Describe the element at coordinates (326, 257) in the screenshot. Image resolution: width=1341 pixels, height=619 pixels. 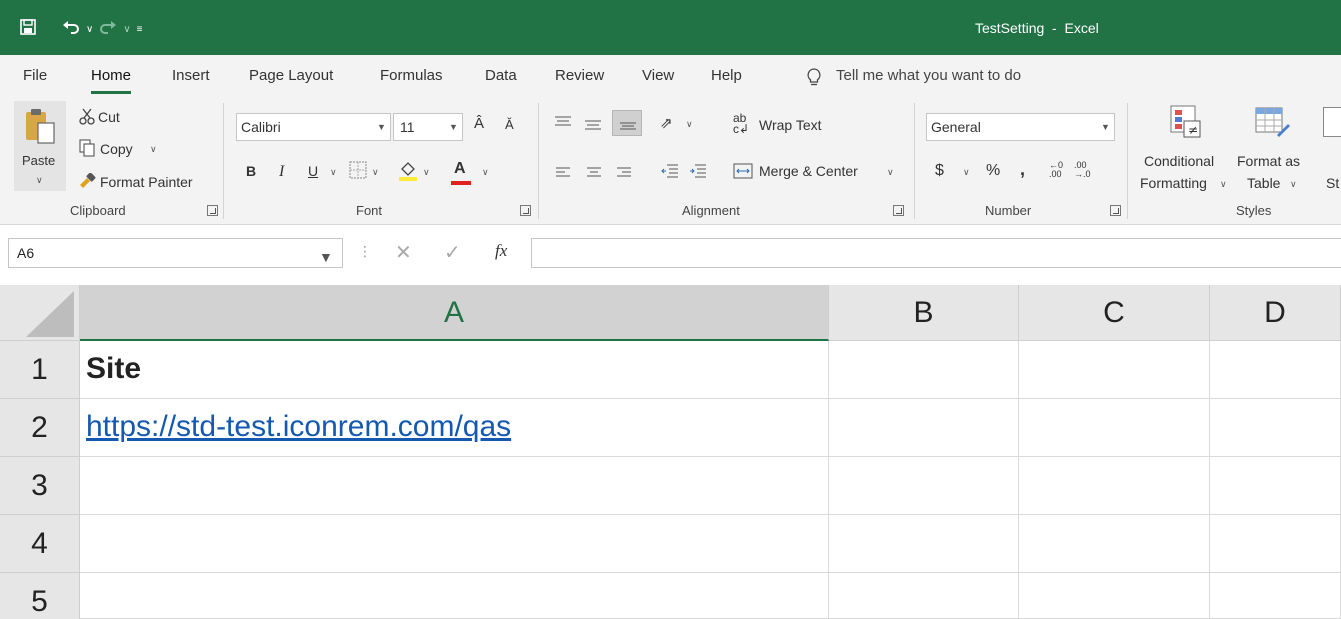
I see `chevron-down-icon: ▼` at that location.